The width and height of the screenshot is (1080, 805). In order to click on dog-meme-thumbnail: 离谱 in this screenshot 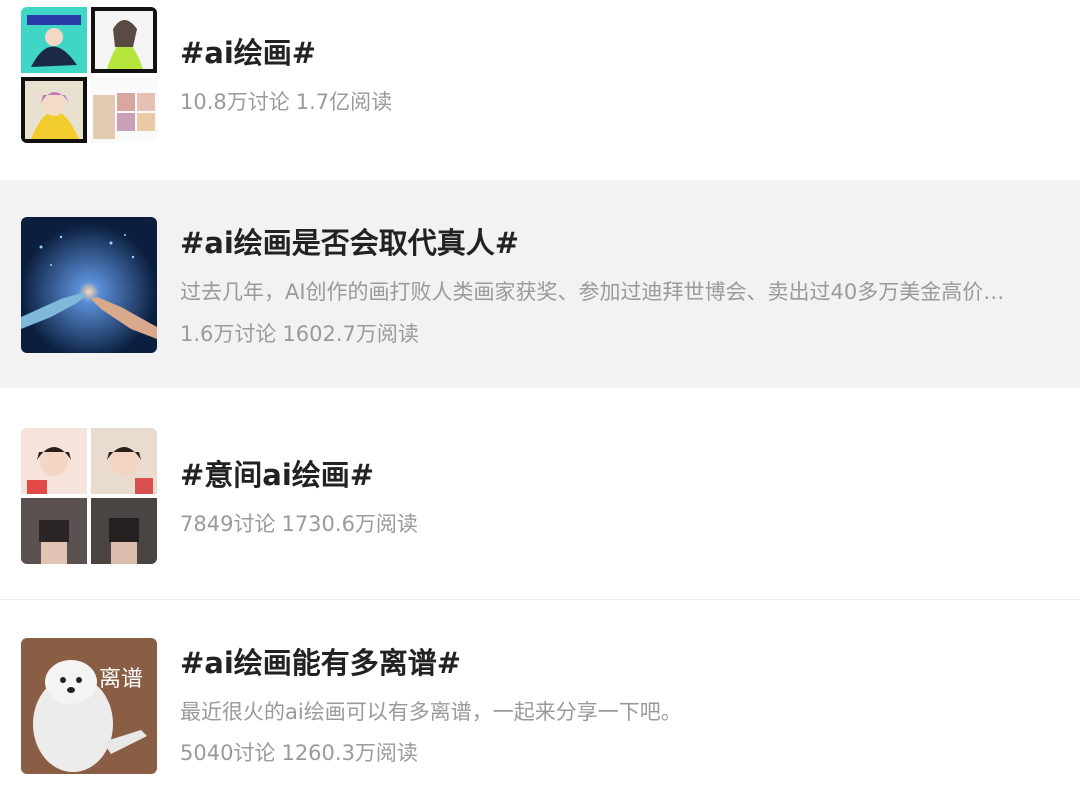, I will do `click(89, 706)`.